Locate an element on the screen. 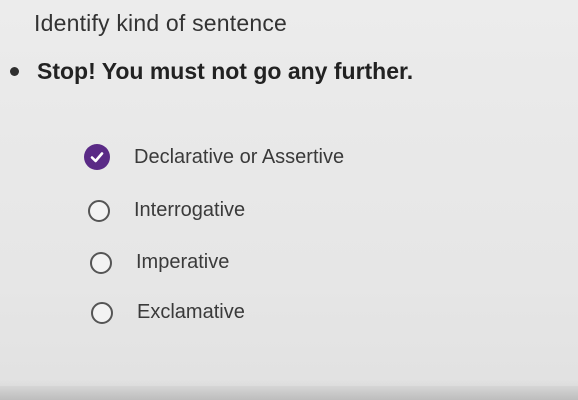 The height and width of the screenshot is (400, 578). screen-bottom-edge is located at coordinates (289, 393).